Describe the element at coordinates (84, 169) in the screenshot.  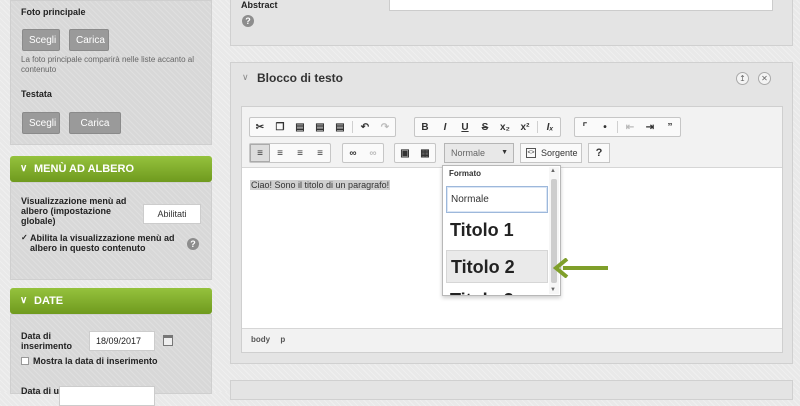
I see `menu-albero-title: MENÙ AD ALBERO` at that location.